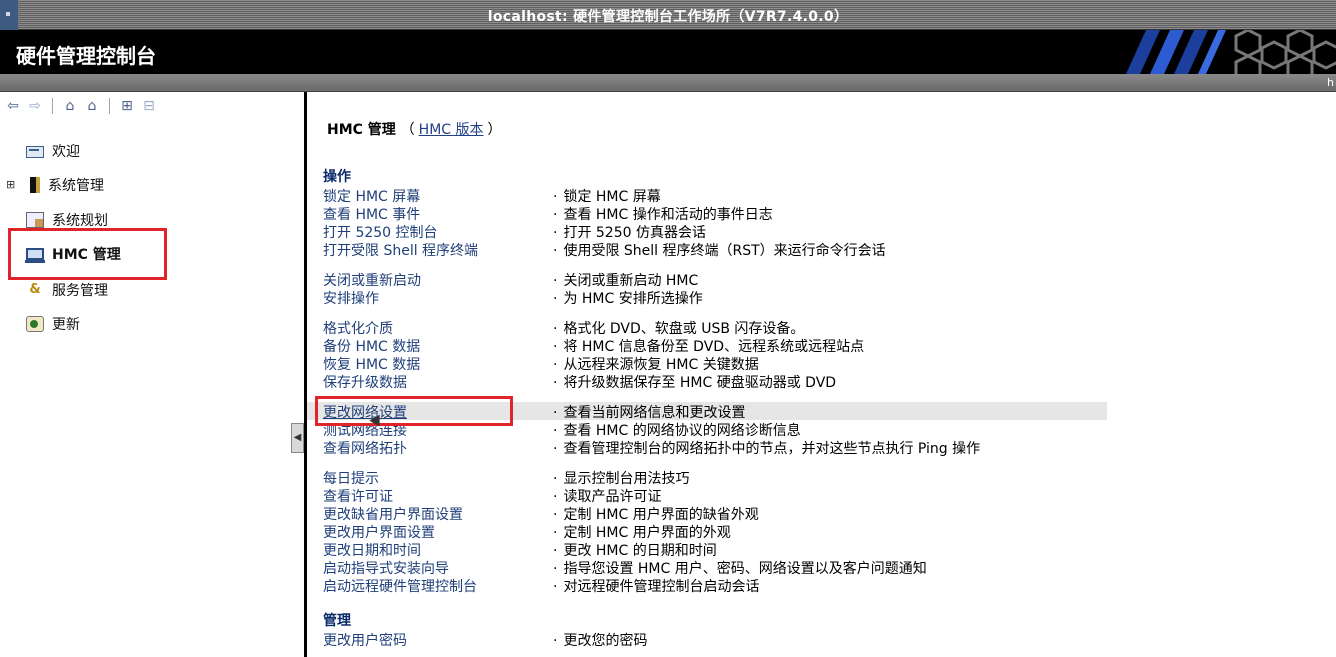 This screenshot has width=1336, height=657. I want to click on task-row: 恢复 HMC 数据 从远程来源恢复 HMC 关键数据, so click(707, 364).